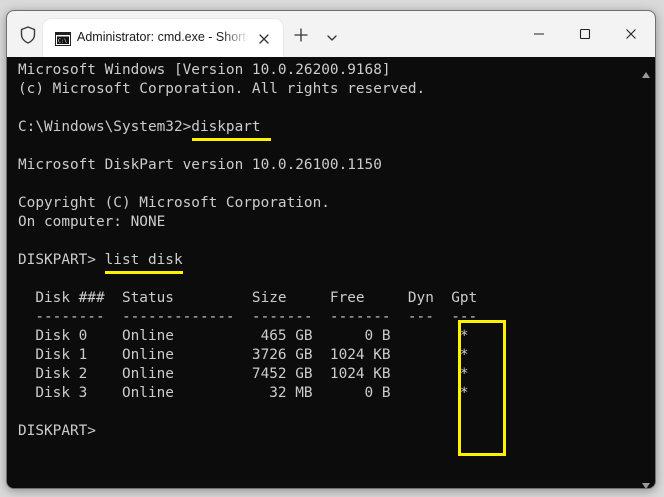 The image size is (664, 497). Describe the element at coordinates (646, 70) in the screenshot. I see `scroll-up-arrow-icon` at that location.